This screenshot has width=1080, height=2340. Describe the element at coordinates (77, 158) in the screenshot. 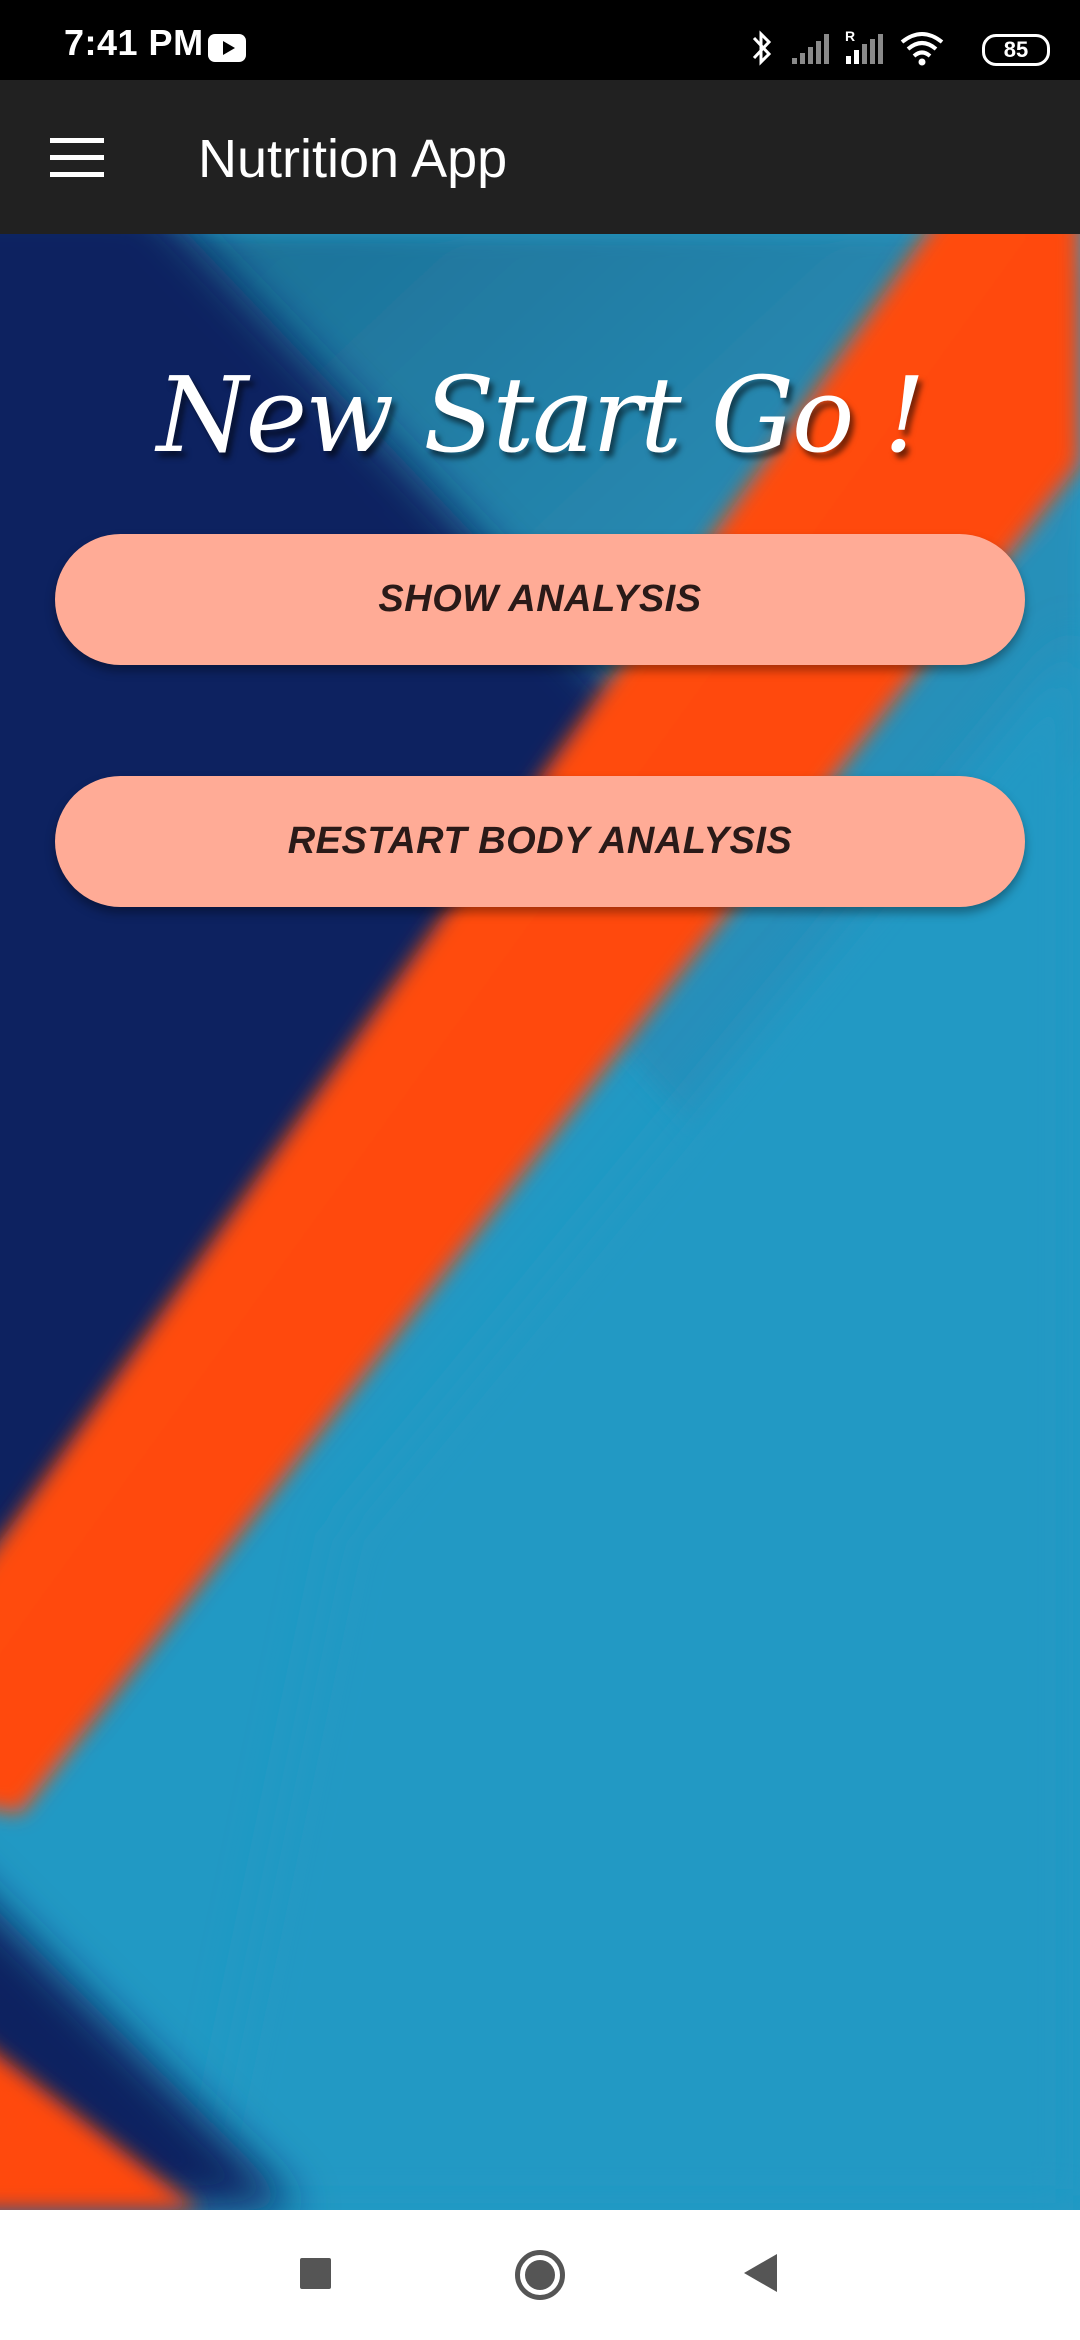

I see `hamburger-menu-icon` at that location.